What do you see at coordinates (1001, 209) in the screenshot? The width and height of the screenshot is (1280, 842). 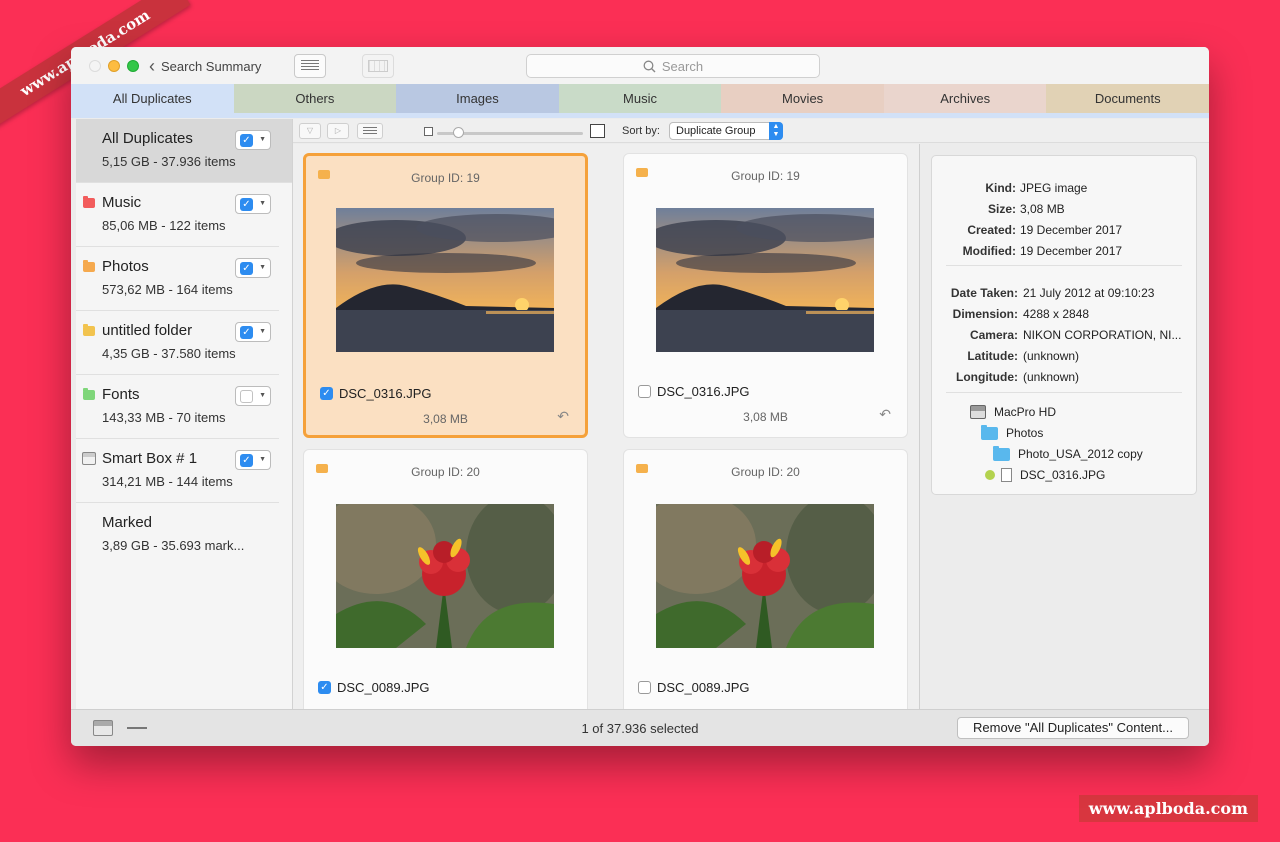 I see `info-key: Size:` at bounding box center [1001, 209].